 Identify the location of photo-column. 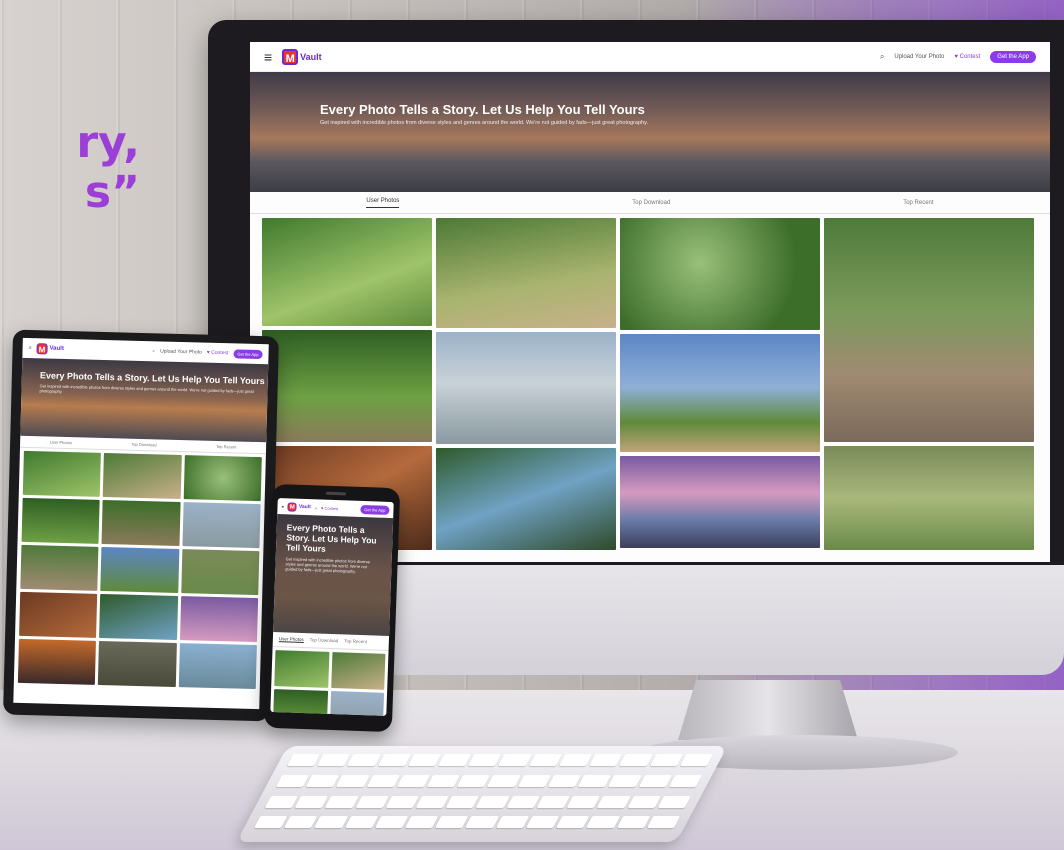
(720, 384).